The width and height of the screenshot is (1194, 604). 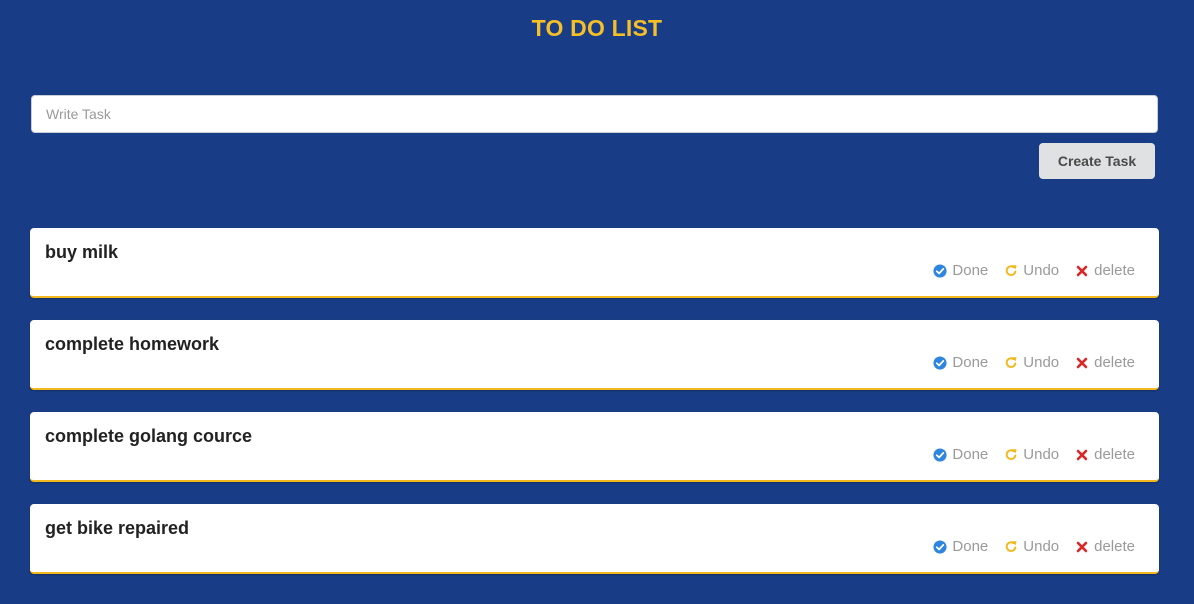 I want to click on page-title: TO DO LIST, so click(x=597, y=28).